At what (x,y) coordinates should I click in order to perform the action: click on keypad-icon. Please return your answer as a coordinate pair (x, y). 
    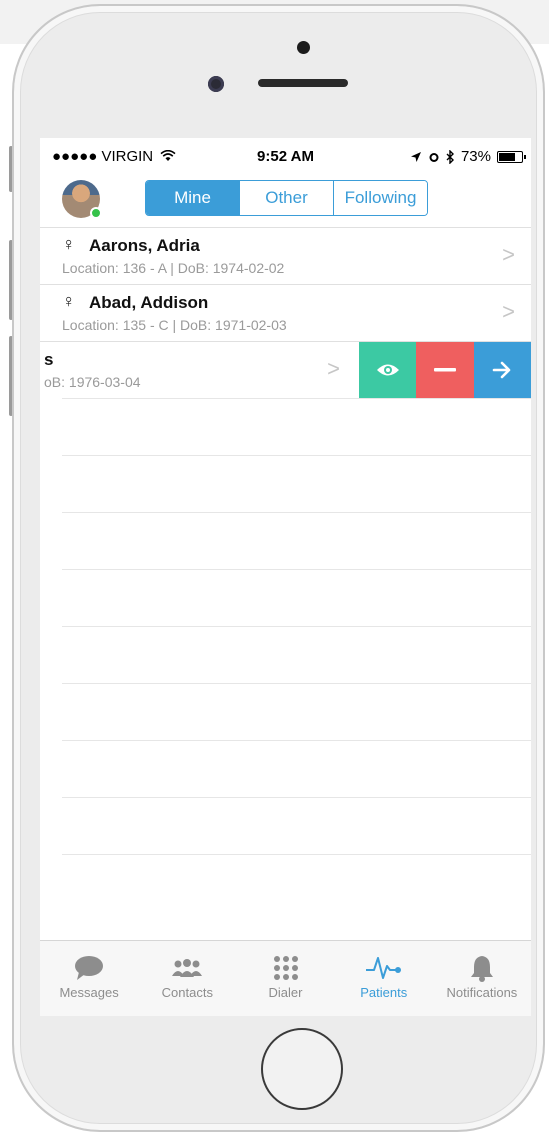
    Looking at the image, I should click on (285, 968).